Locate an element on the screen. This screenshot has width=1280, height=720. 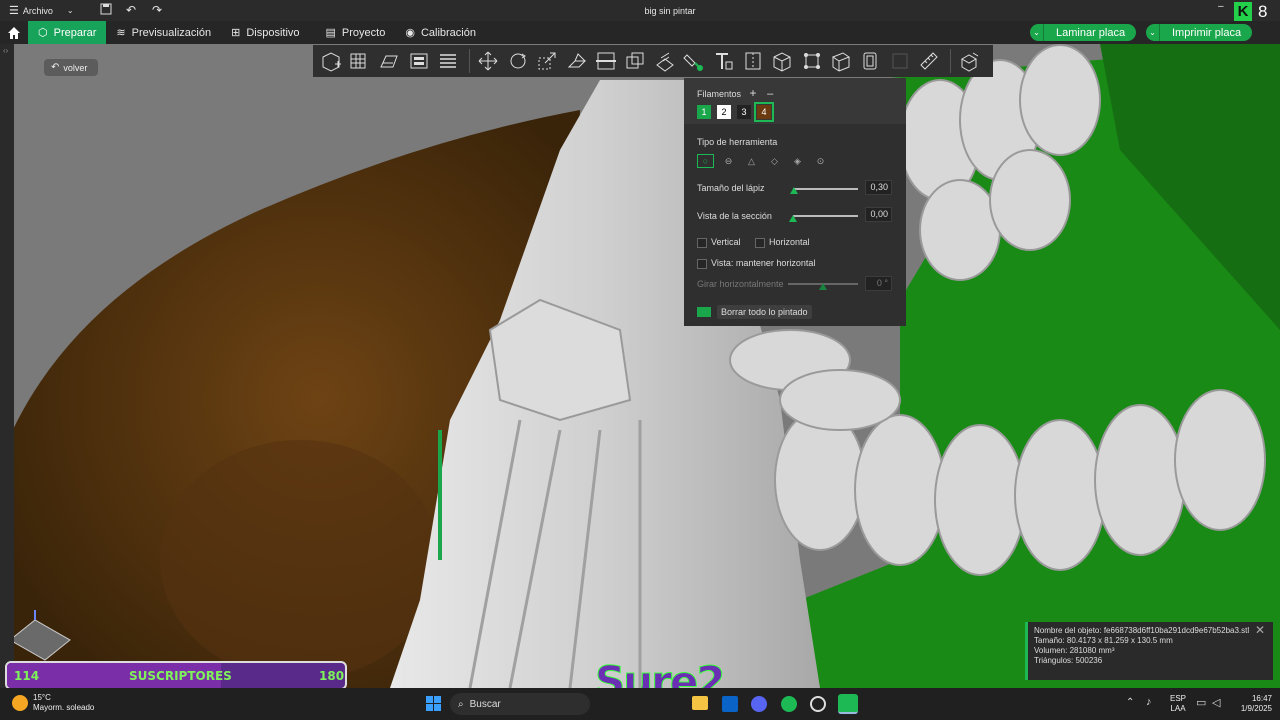
vertical-option: Vertical is located at coordinates (719, 242).